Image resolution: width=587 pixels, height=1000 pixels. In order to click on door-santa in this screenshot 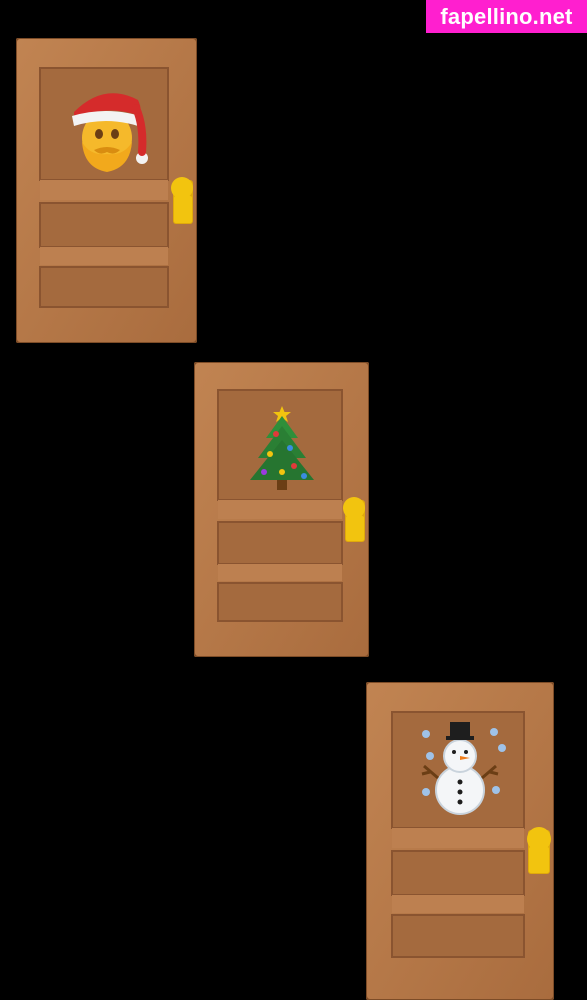, I will do `click(106, 190)`.